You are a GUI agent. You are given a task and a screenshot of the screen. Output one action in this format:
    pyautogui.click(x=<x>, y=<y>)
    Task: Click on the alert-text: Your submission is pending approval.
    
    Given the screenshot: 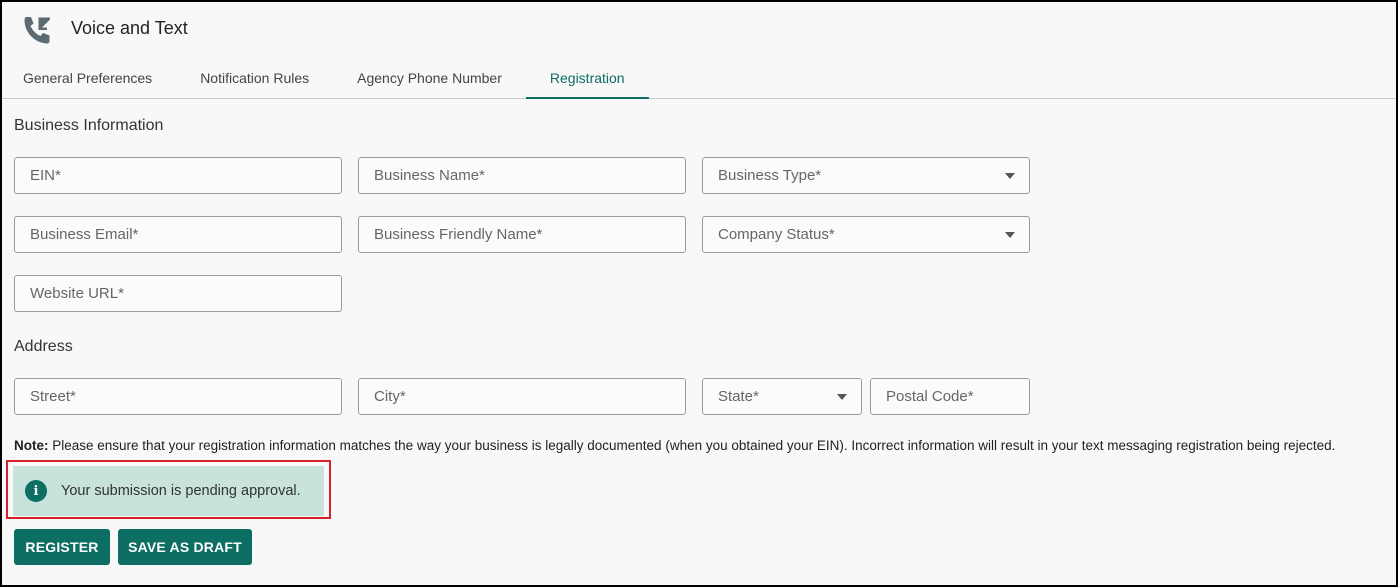 What is the action you would take?
    pyautogui.click(x=181, y=491)
    